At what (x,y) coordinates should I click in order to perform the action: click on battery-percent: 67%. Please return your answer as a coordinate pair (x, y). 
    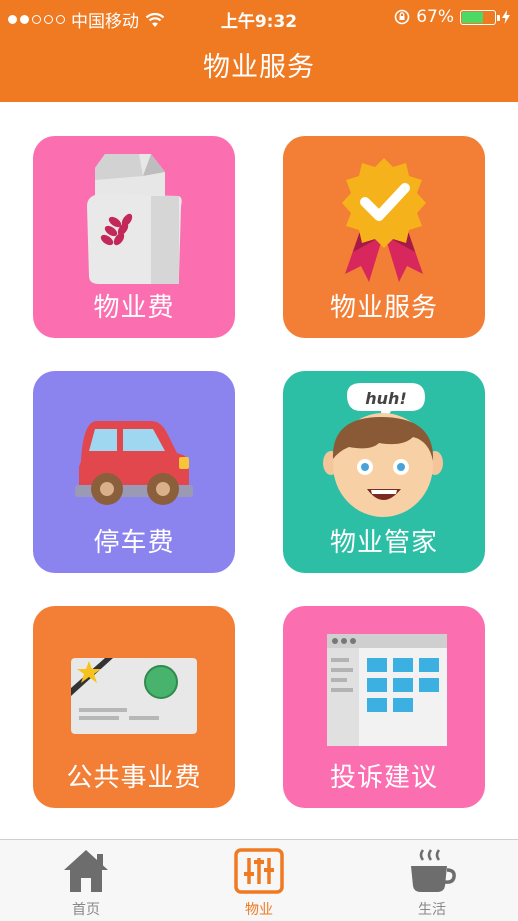
    Looking at the image, I should click on (435, 17).